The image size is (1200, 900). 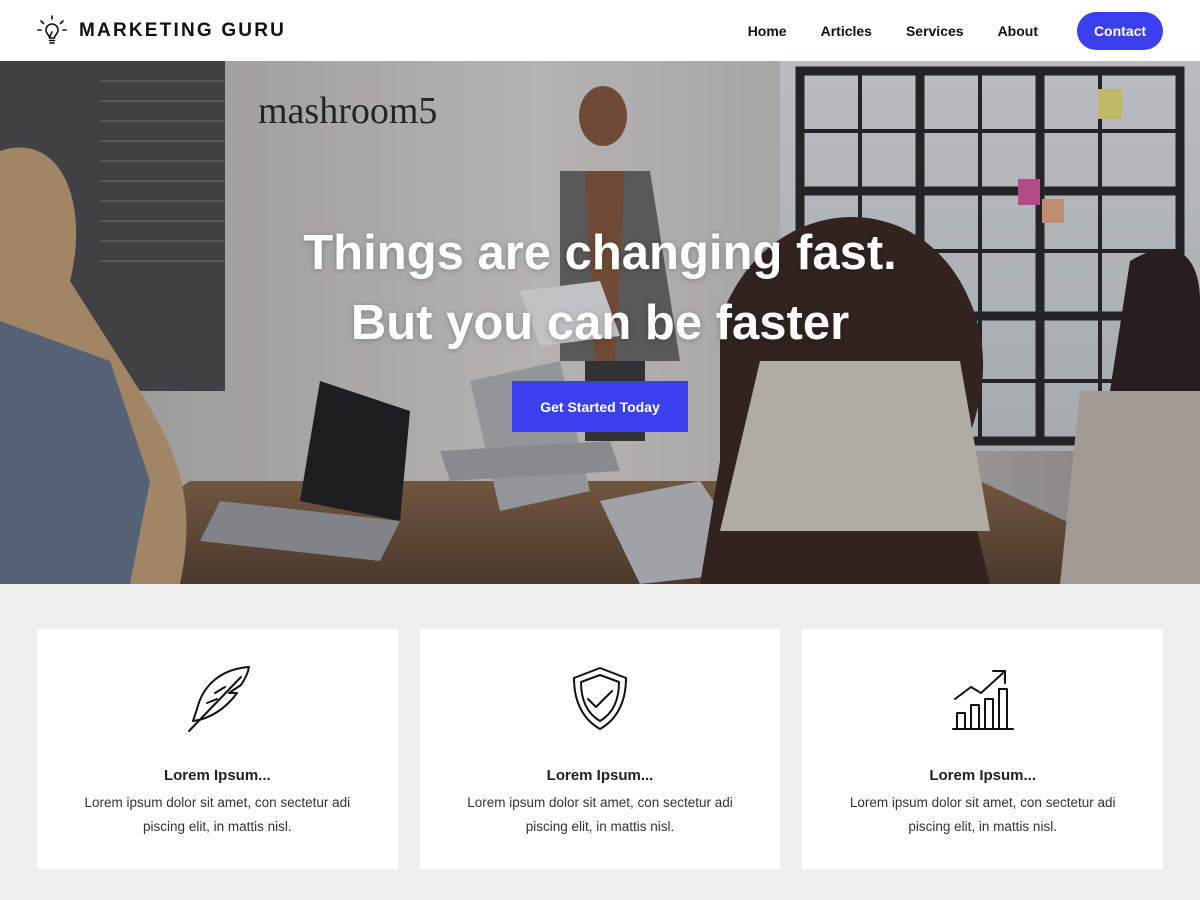 I want to click on nav-about: About, so click(x=1018, y=31).